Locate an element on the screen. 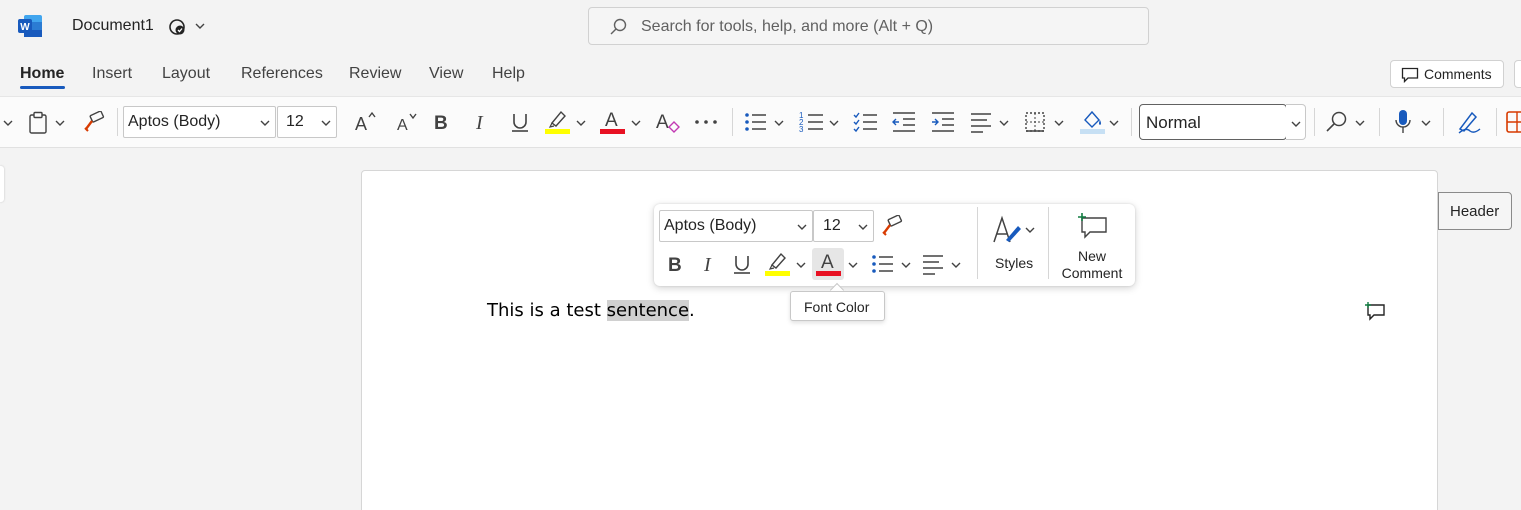 Image resolution: width=1521 pixels, height=510 pixels. font-name-value: Aptos (Body) is located at coordinates (174, 121).